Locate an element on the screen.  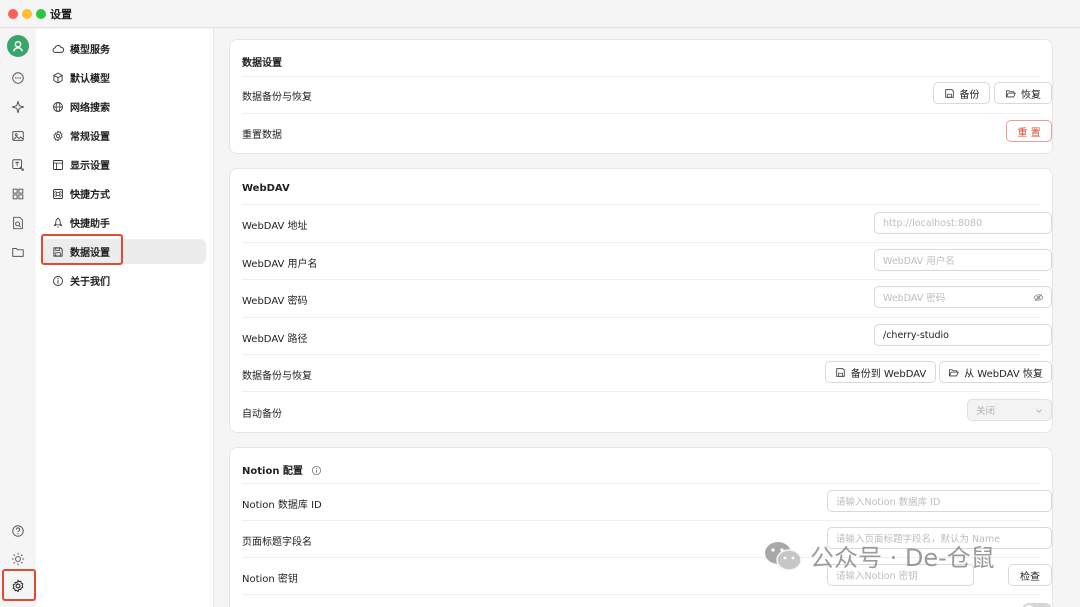
card-title: WebDAV is located at coordinates (266, 188).